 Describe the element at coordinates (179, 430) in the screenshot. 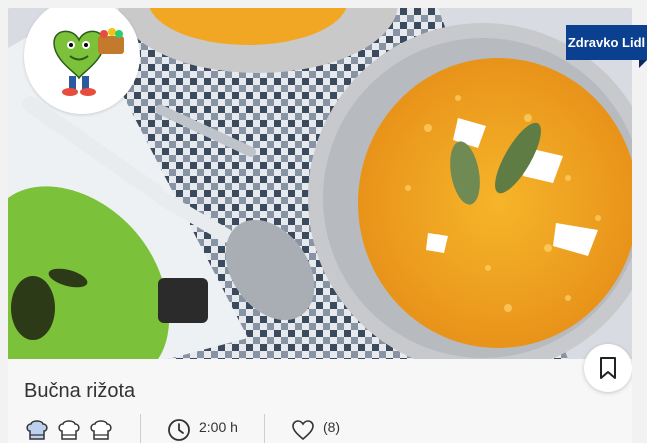

I see `clock-icon` at that location.